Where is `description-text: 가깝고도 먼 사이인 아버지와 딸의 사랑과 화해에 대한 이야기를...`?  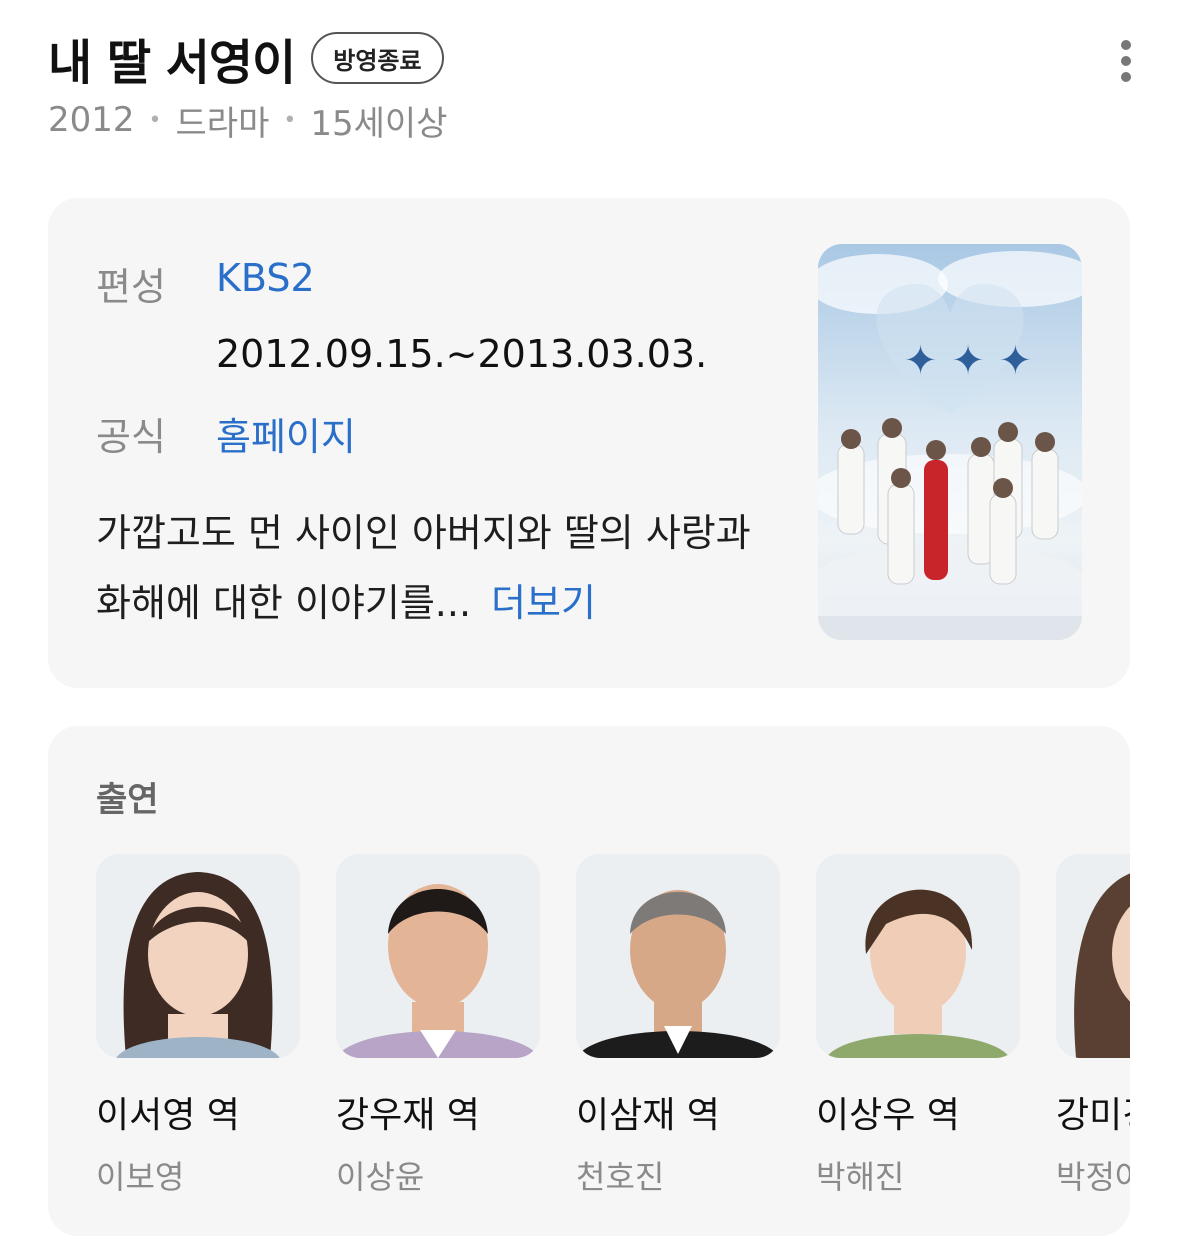
description-text: 가깝고도 먼 사이인 아버지와 딸의 사랑과 화해에 대한 이야기를... is located at coordinates (423, 568).